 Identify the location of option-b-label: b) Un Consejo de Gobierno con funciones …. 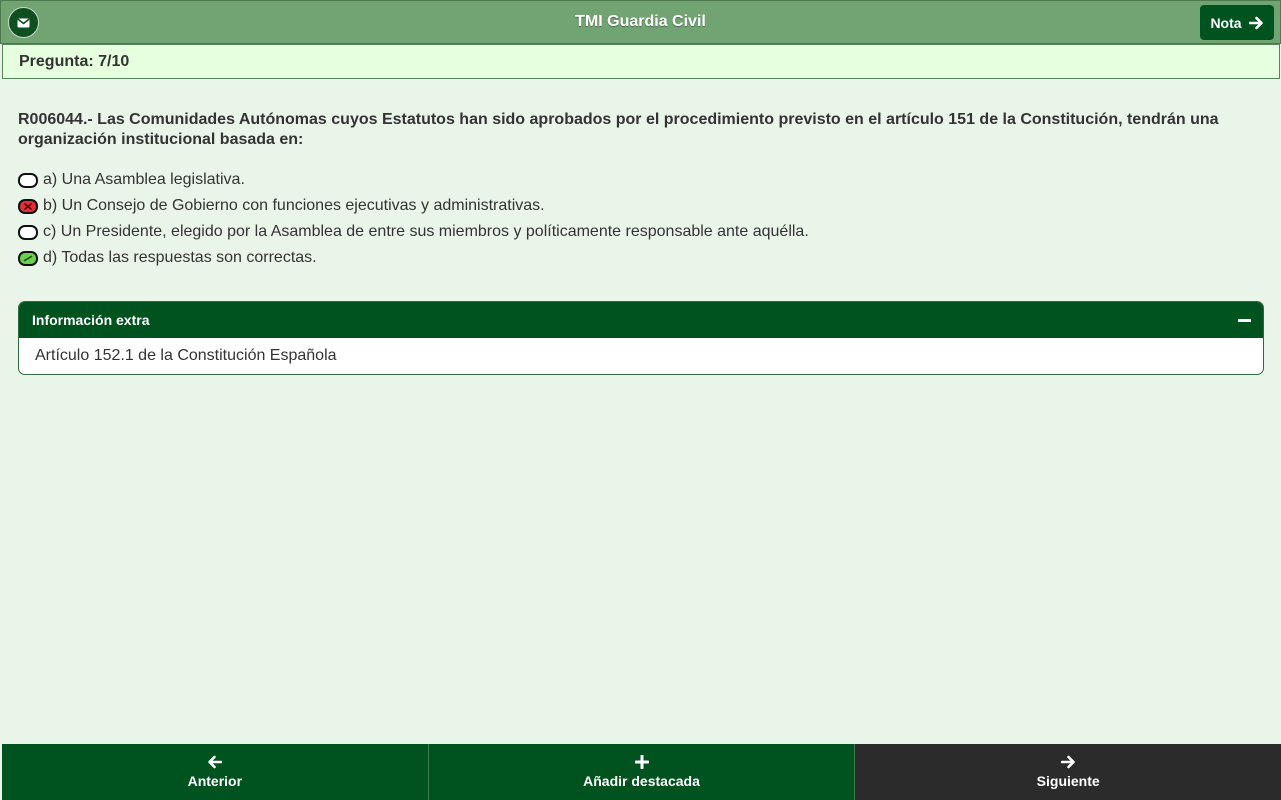
(294, 205).